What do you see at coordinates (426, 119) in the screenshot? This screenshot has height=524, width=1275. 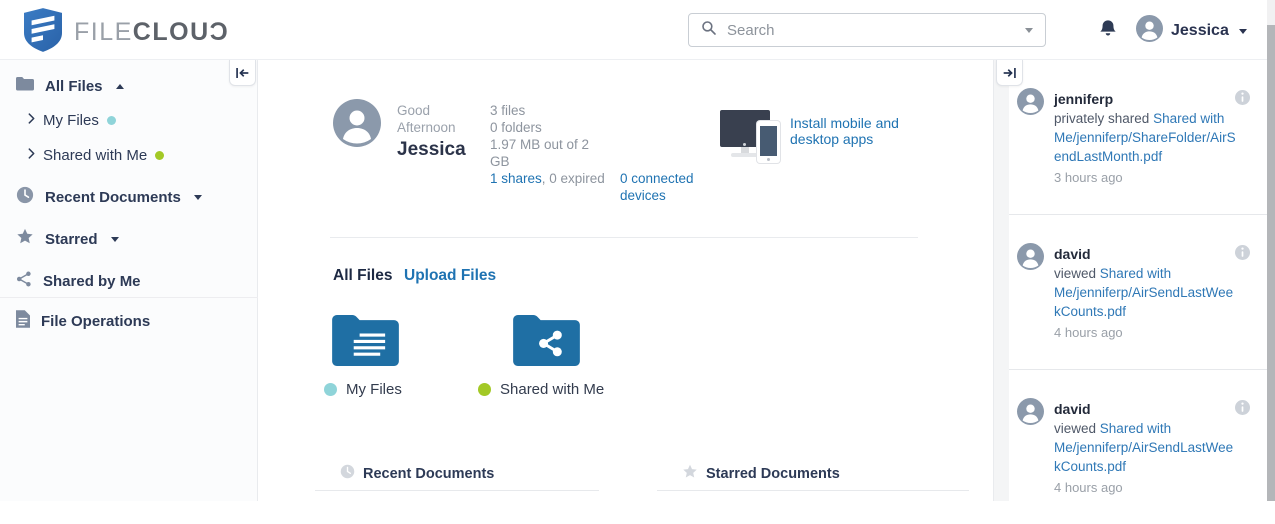 I see `greeting-text: Good Afternoon` at bounding box center [426, 119].